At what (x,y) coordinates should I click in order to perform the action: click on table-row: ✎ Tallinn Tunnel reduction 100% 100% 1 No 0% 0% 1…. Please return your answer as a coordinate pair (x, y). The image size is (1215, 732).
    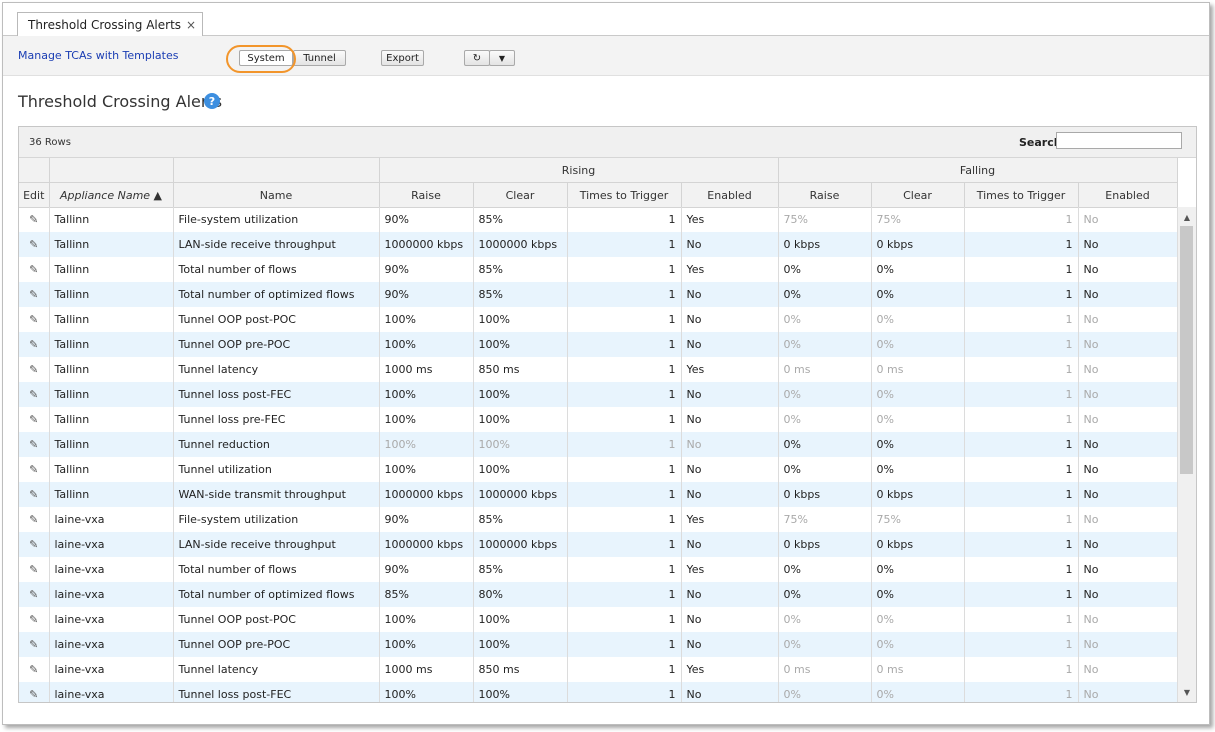
    Looking at the image, I should click on (598, 444).